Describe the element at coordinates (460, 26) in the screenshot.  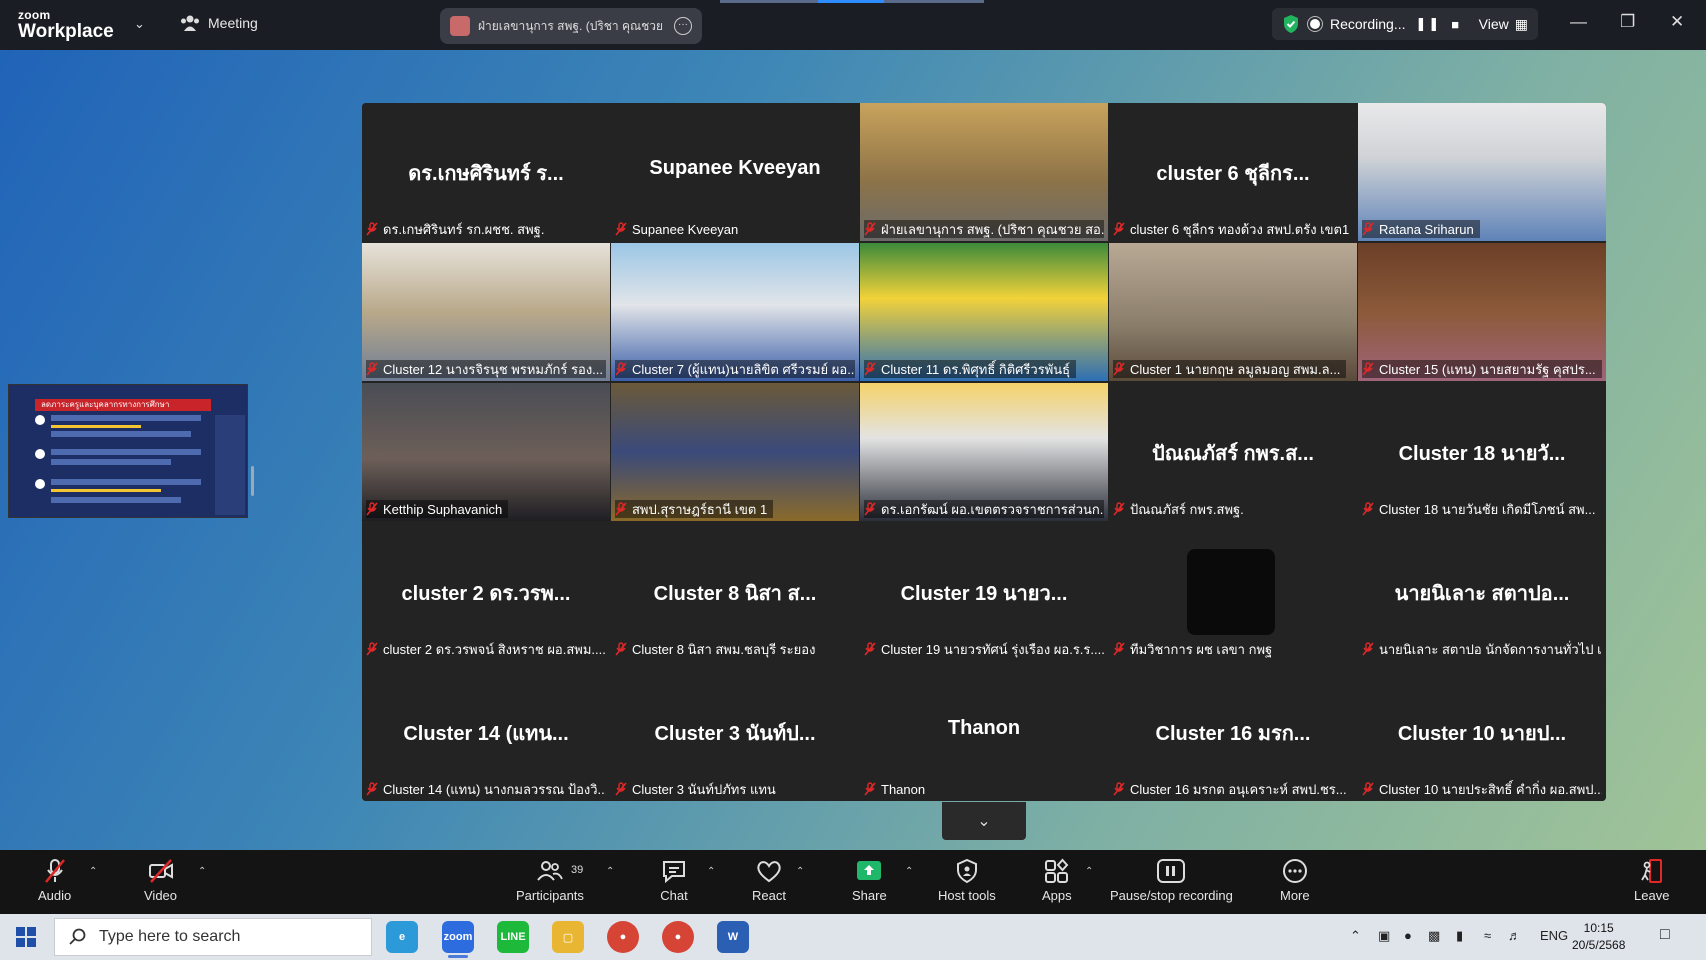
I see `speaker-avatar` at that location.